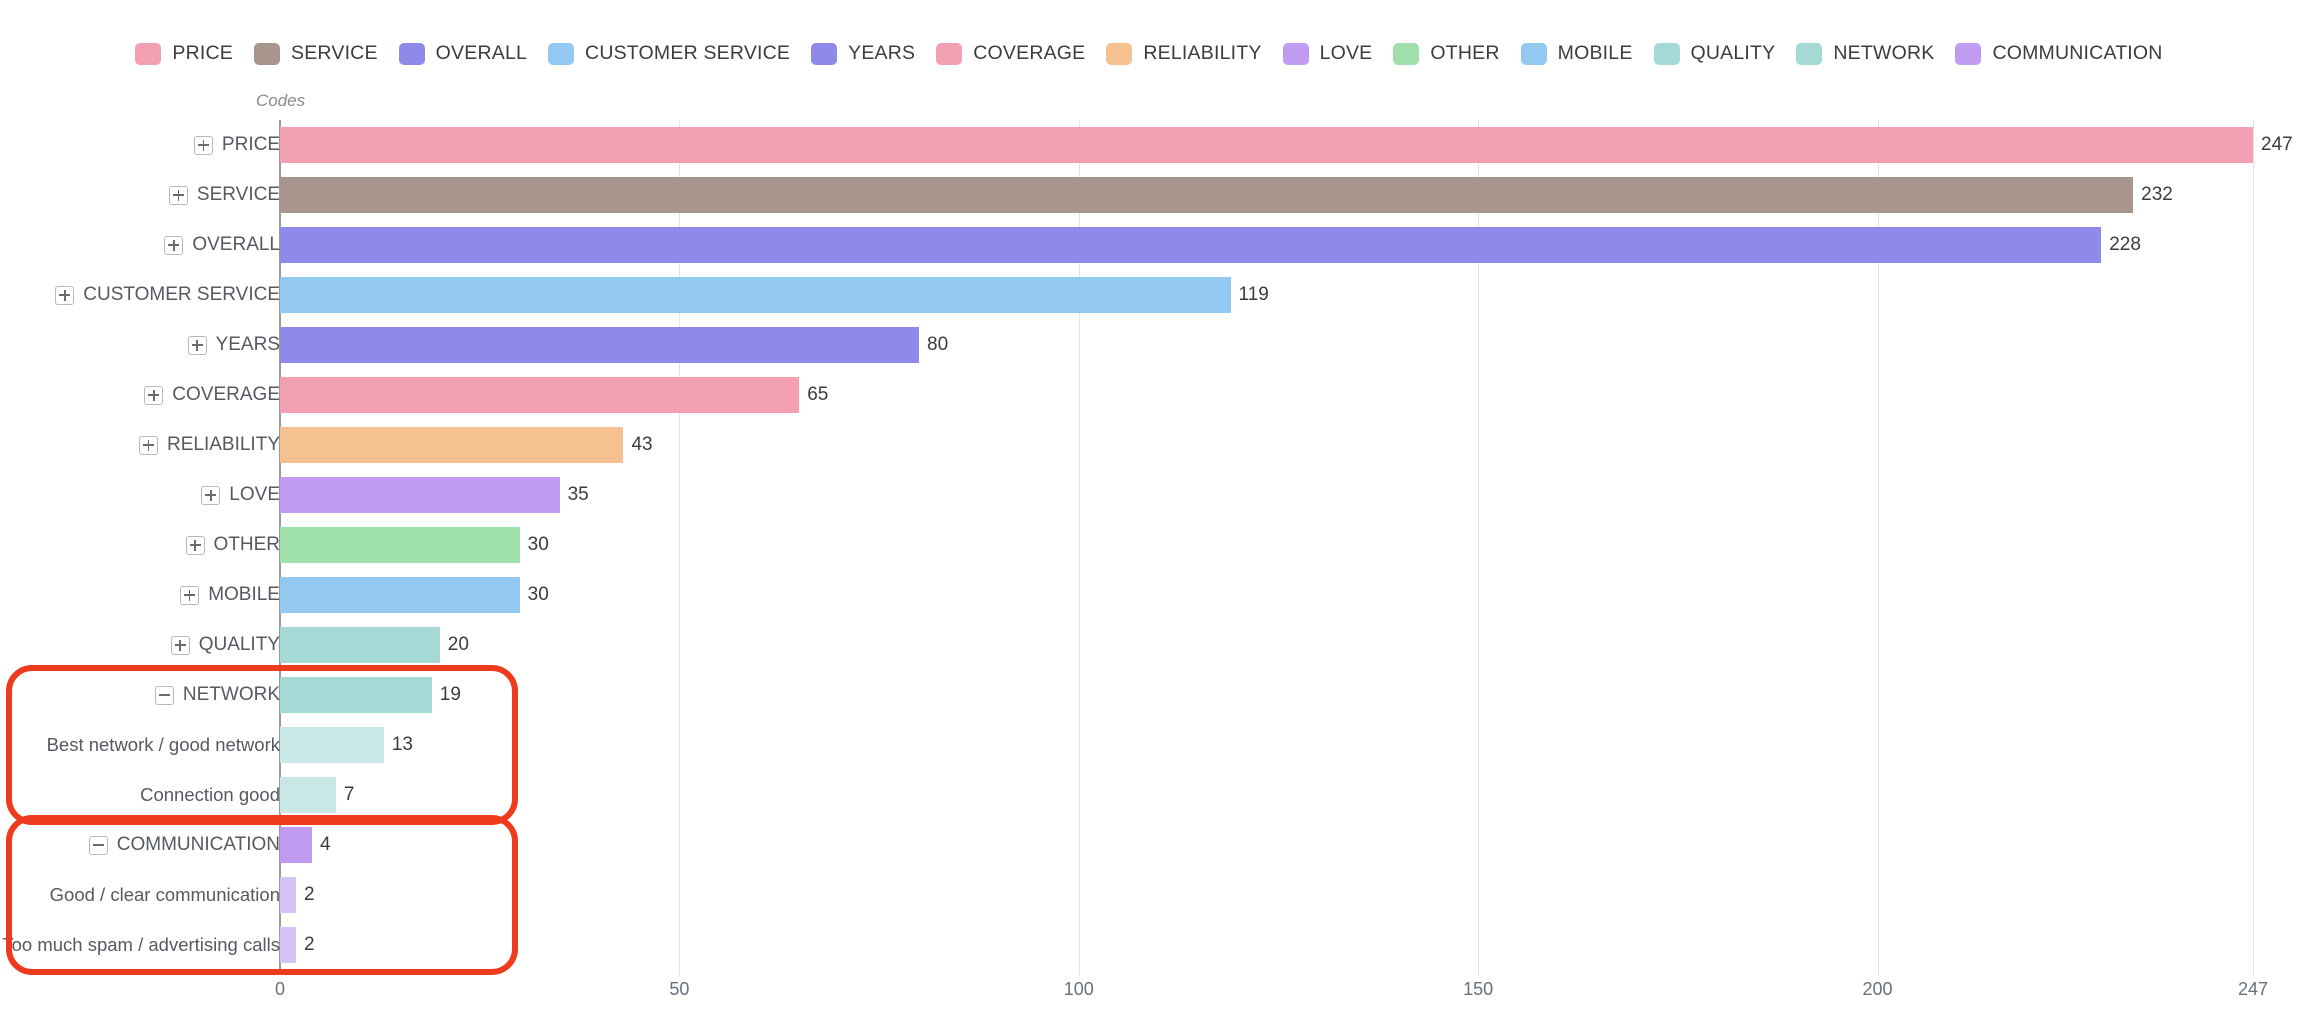  Describe the element at coordinates (140, 195) in the screenshot. I see `row-label: SERVICE` at that location.